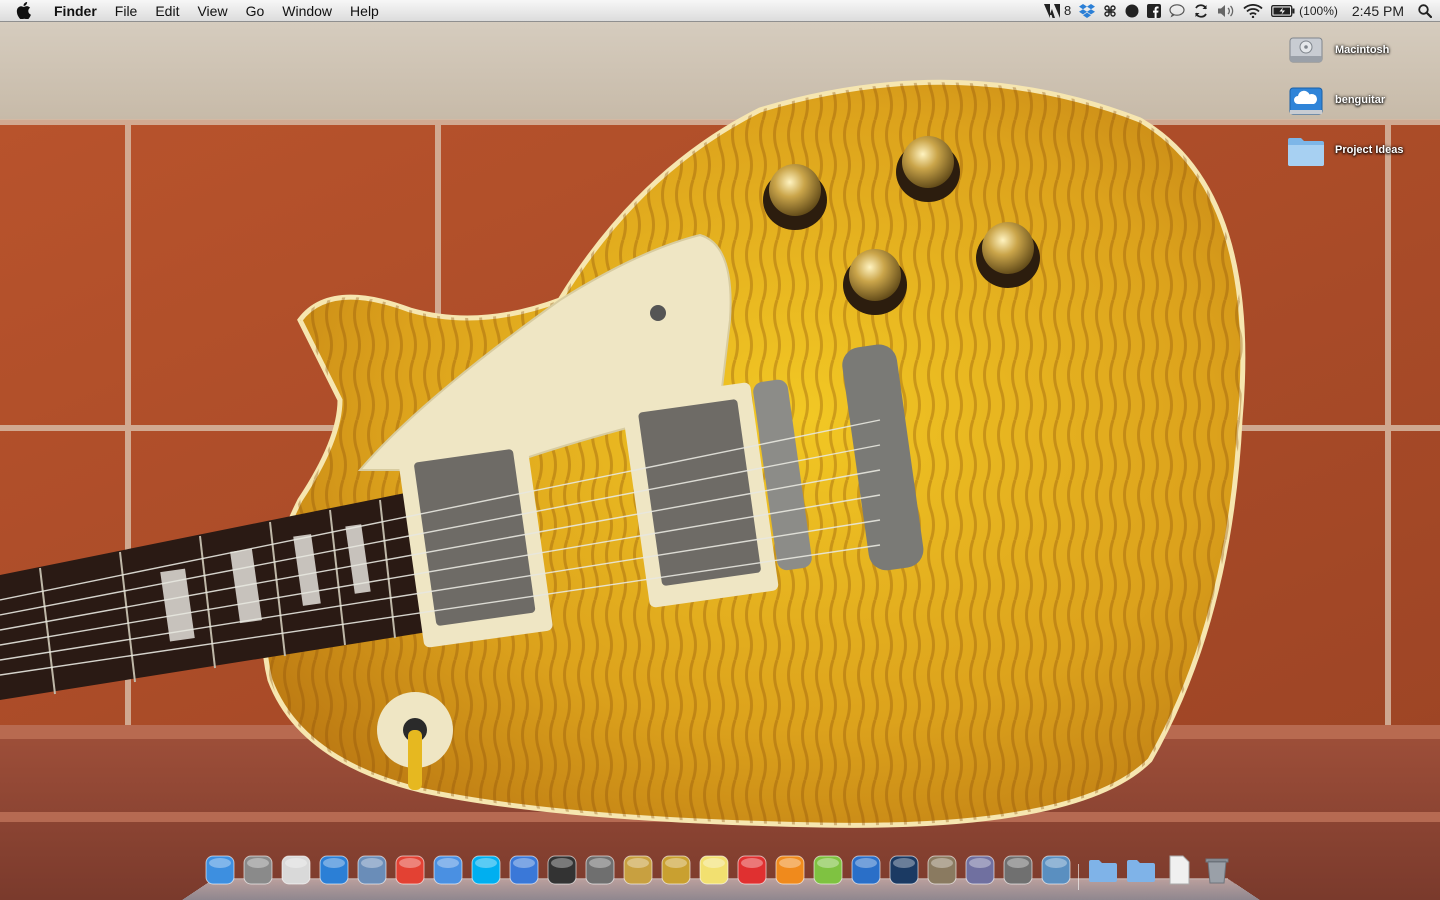  I want to click on dock-item-downloads-stack, so click(1140, 870).